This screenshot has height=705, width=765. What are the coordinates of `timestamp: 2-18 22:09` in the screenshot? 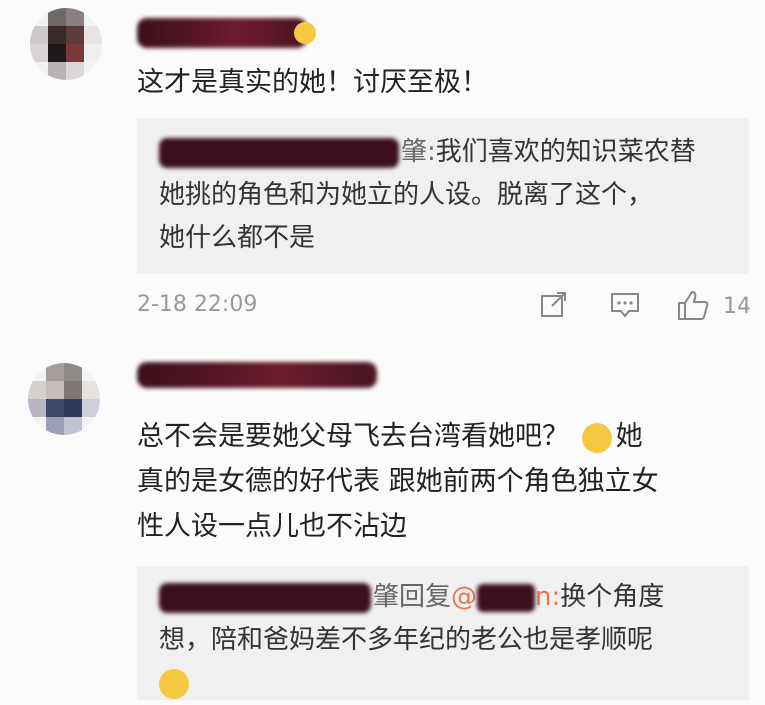 It's located at (197, 304).